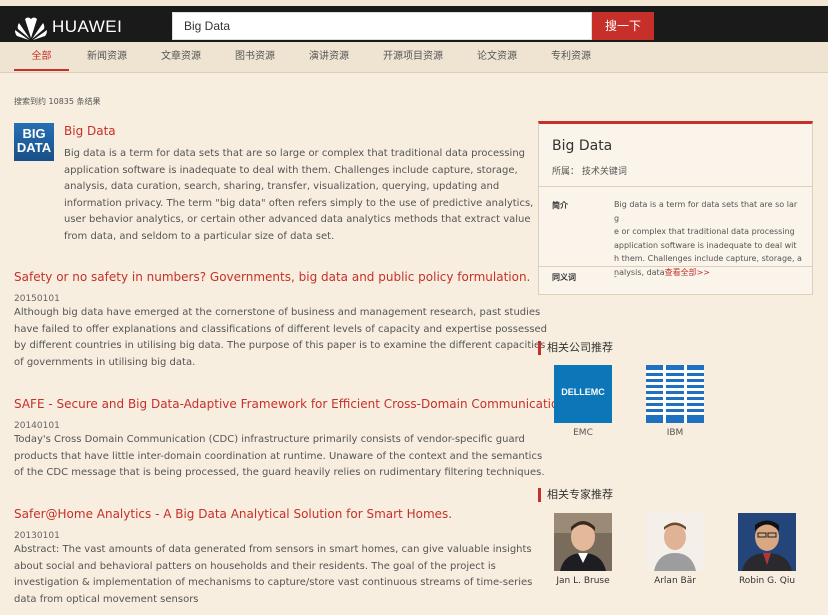 The width and height of the screenshot is (828, 615). What do you see at coordinates (255, 57) in the screenshot?
I see `tab-books: 图书资源` at bounding box center [255, 57].